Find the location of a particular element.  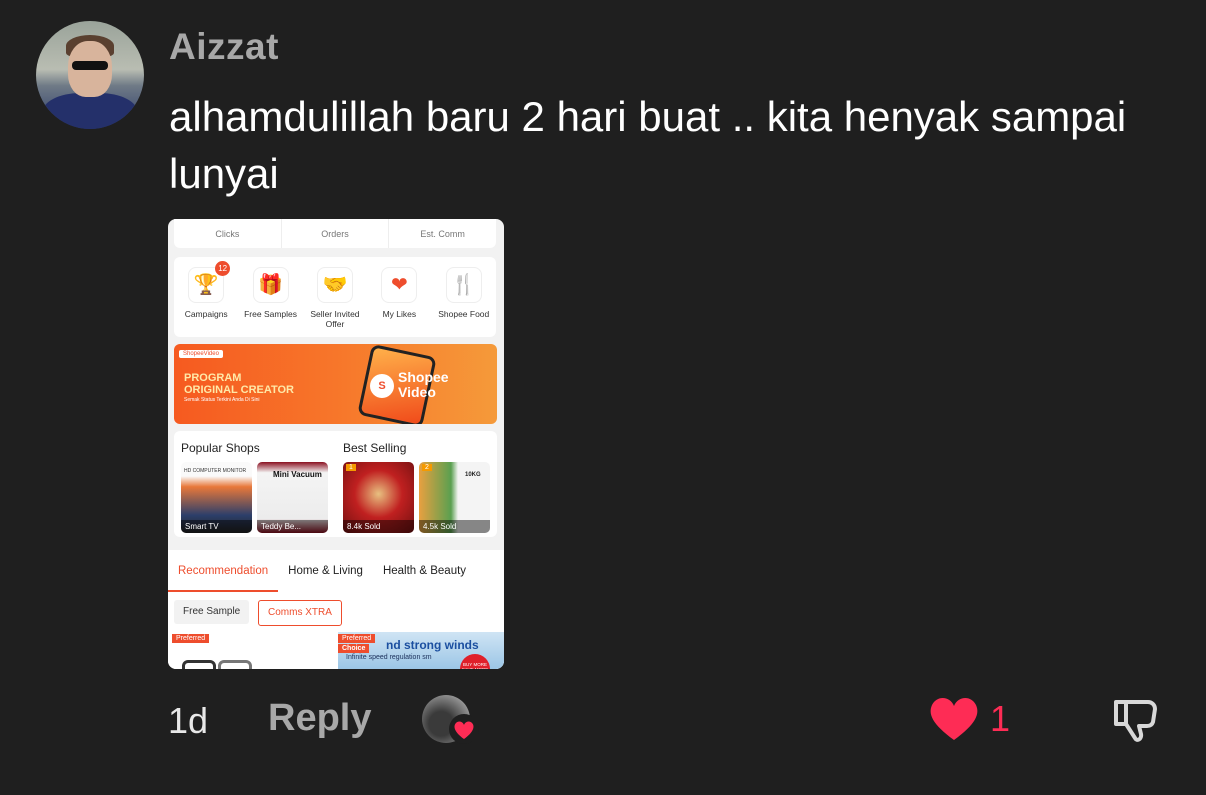

avatar is located at coordinates (90, 75).